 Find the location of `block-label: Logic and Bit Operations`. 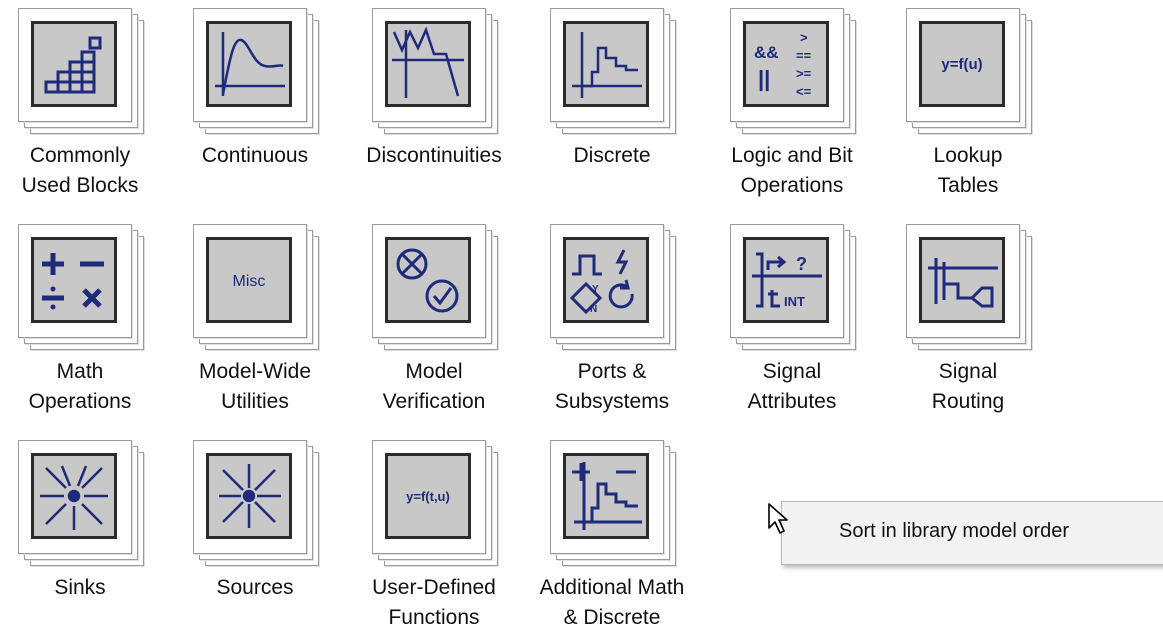

block-label: Logic and Bit Operations is located at coordinates (792, 170).